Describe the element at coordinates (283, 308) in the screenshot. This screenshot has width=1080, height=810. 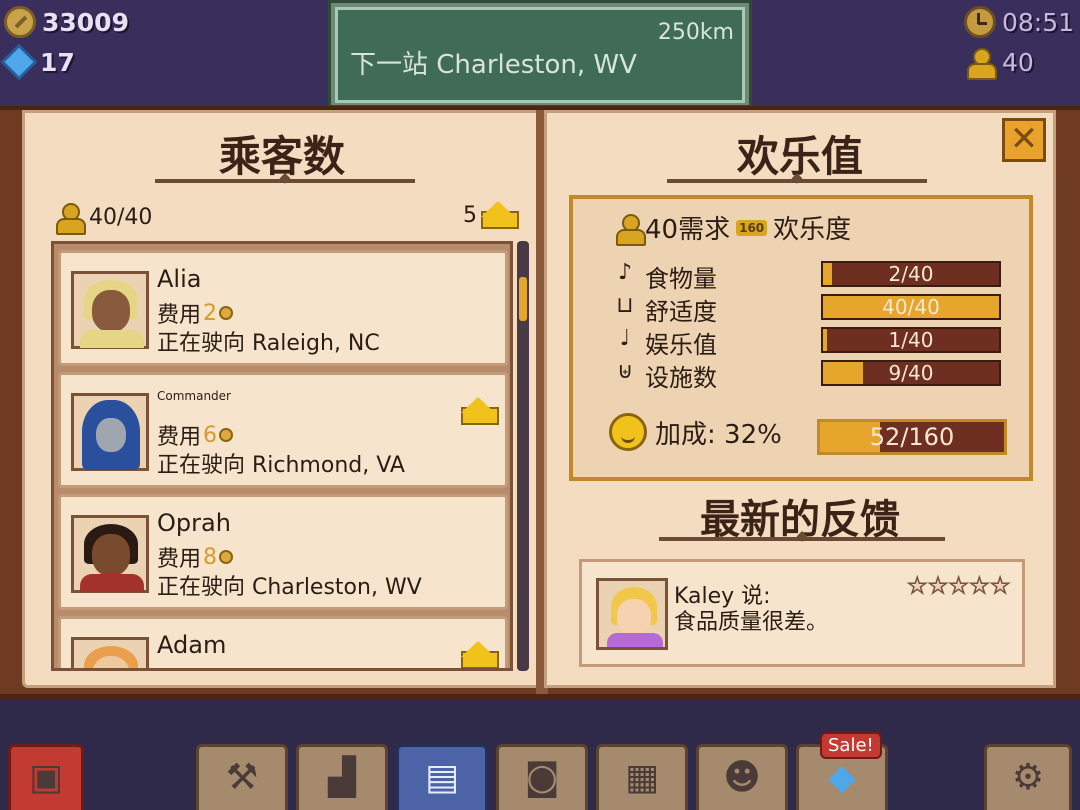
I see `passenger-card: Alia 费用 2 正在驶向 Raleigh, NC` at that location.